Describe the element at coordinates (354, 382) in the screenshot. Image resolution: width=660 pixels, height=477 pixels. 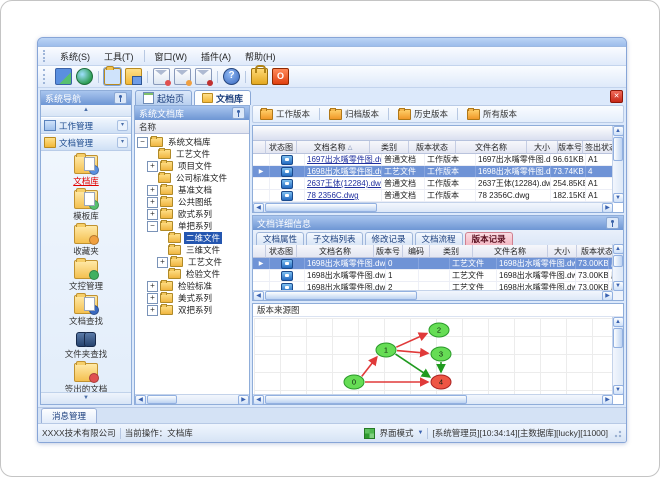
I see `version-node-0: 0` at that location.